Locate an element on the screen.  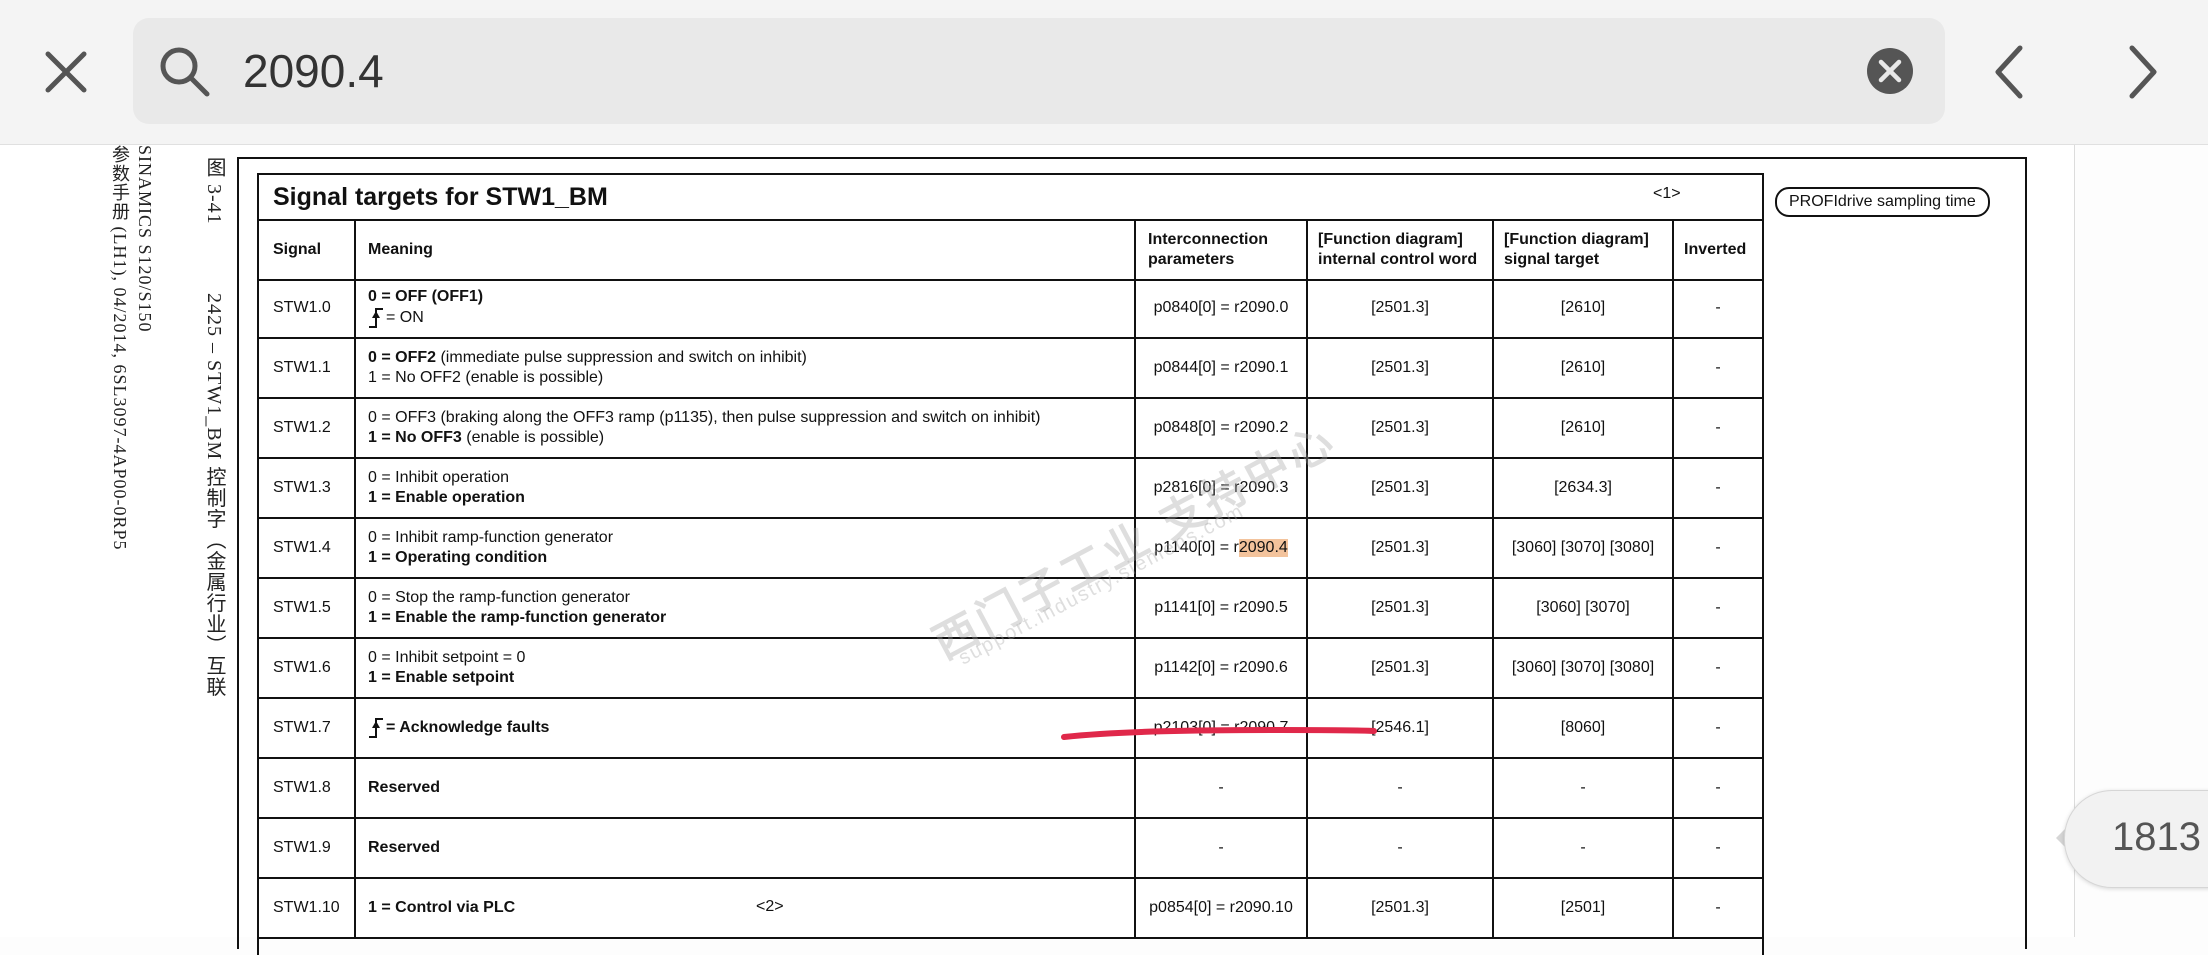
manual-edition-line: 参数手册 (LH1), 04/2014, 6SL3097-4AP00-0RP5 is located at coordinates (120, 348).